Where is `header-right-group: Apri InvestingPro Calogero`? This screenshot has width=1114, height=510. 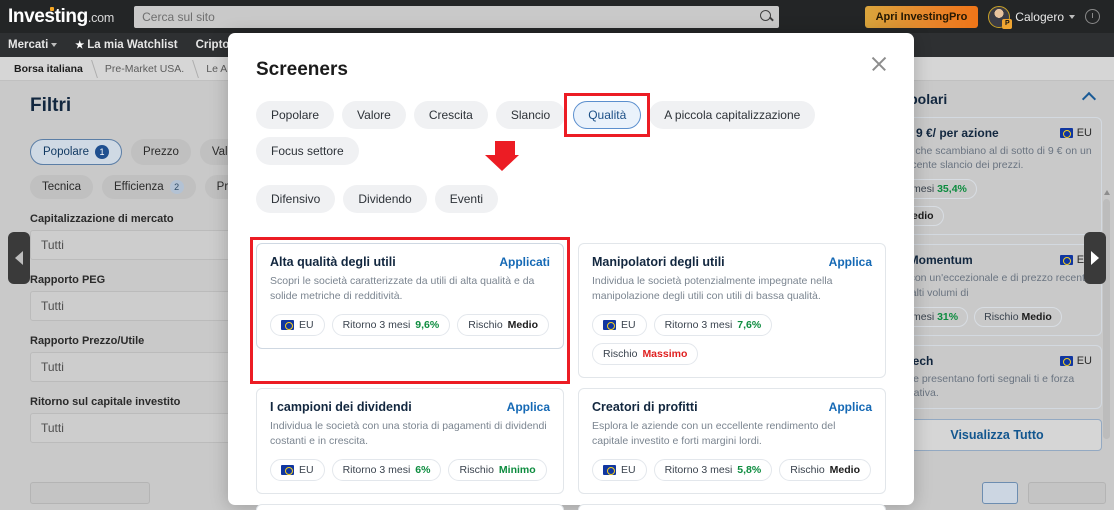
header-right-group: Apri InvestingPro Calogero is located at coordinates (985, 17).